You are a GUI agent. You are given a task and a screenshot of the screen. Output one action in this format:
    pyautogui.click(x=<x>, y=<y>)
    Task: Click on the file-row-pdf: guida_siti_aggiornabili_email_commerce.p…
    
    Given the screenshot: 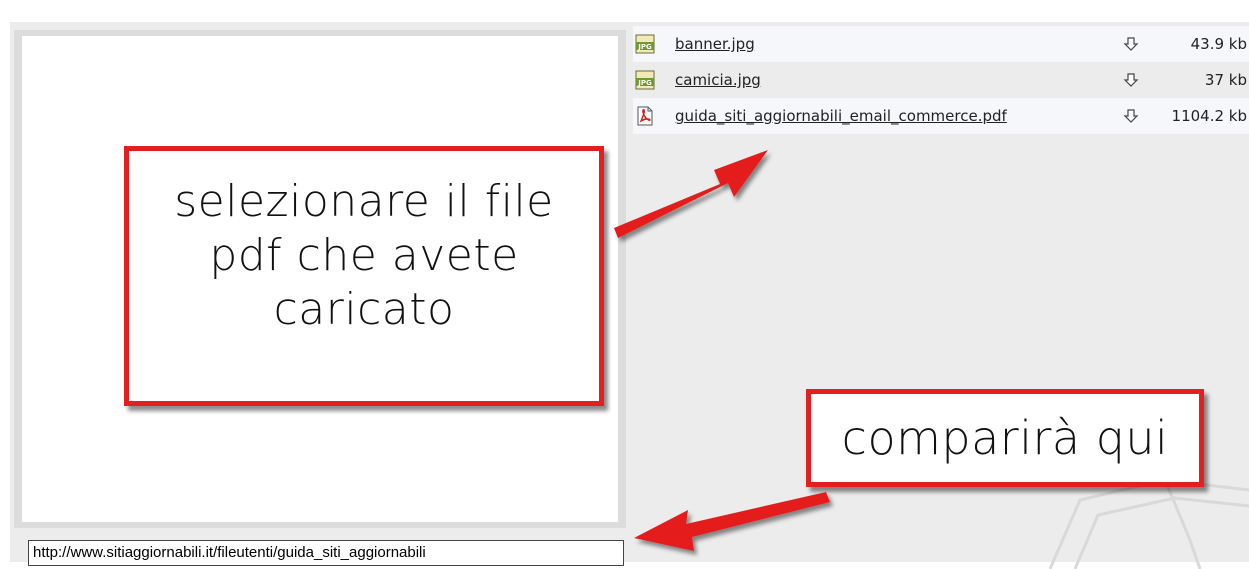 What is the action you would take?
    pyautogui.click(x=941, y=116)
    